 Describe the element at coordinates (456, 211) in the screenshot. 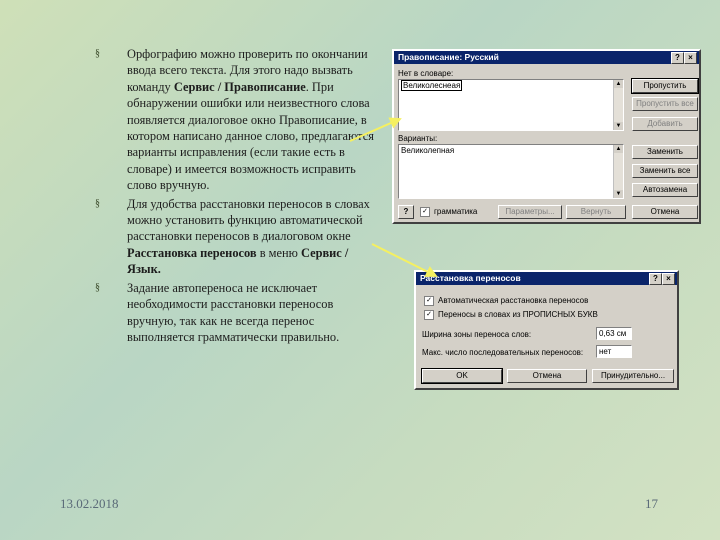

I see `grammar-label: грамматика` at that location.